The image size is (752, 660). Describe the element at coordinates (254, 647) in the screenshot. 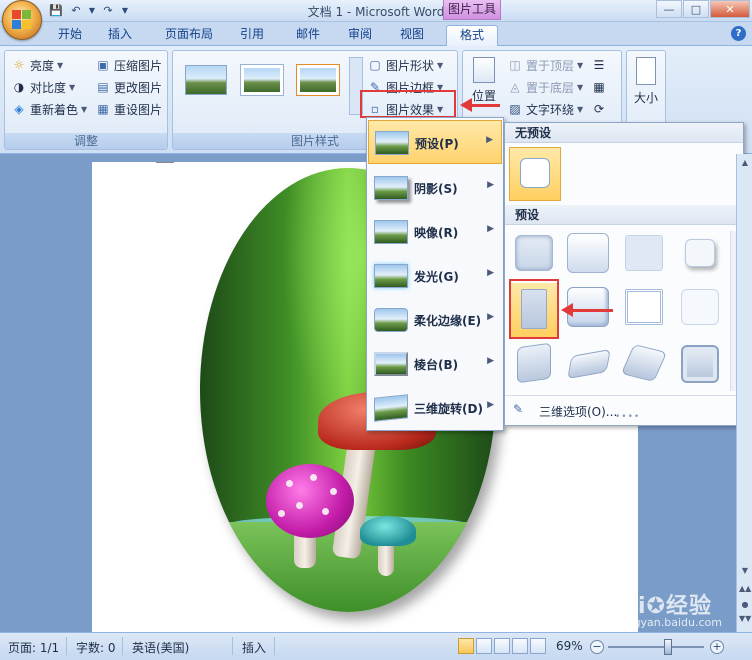

I see `insert-mode: 插入` at that location.